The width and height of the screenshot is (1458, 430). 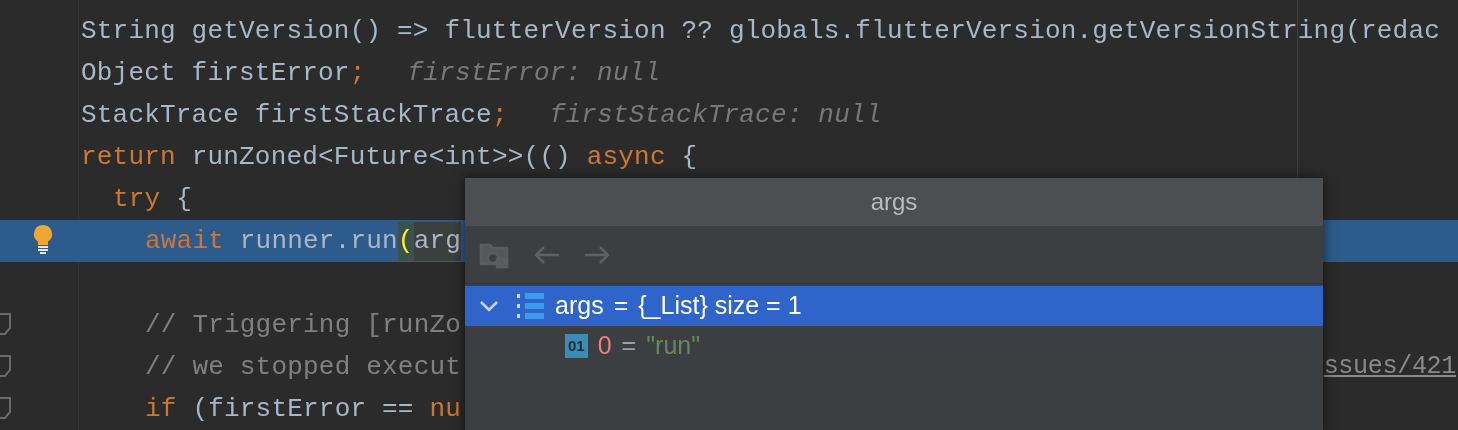 What do you see at coordinates (318, 241) in the screenshot?
I see `code-text: runner.run` at bounding box center [318, 241].